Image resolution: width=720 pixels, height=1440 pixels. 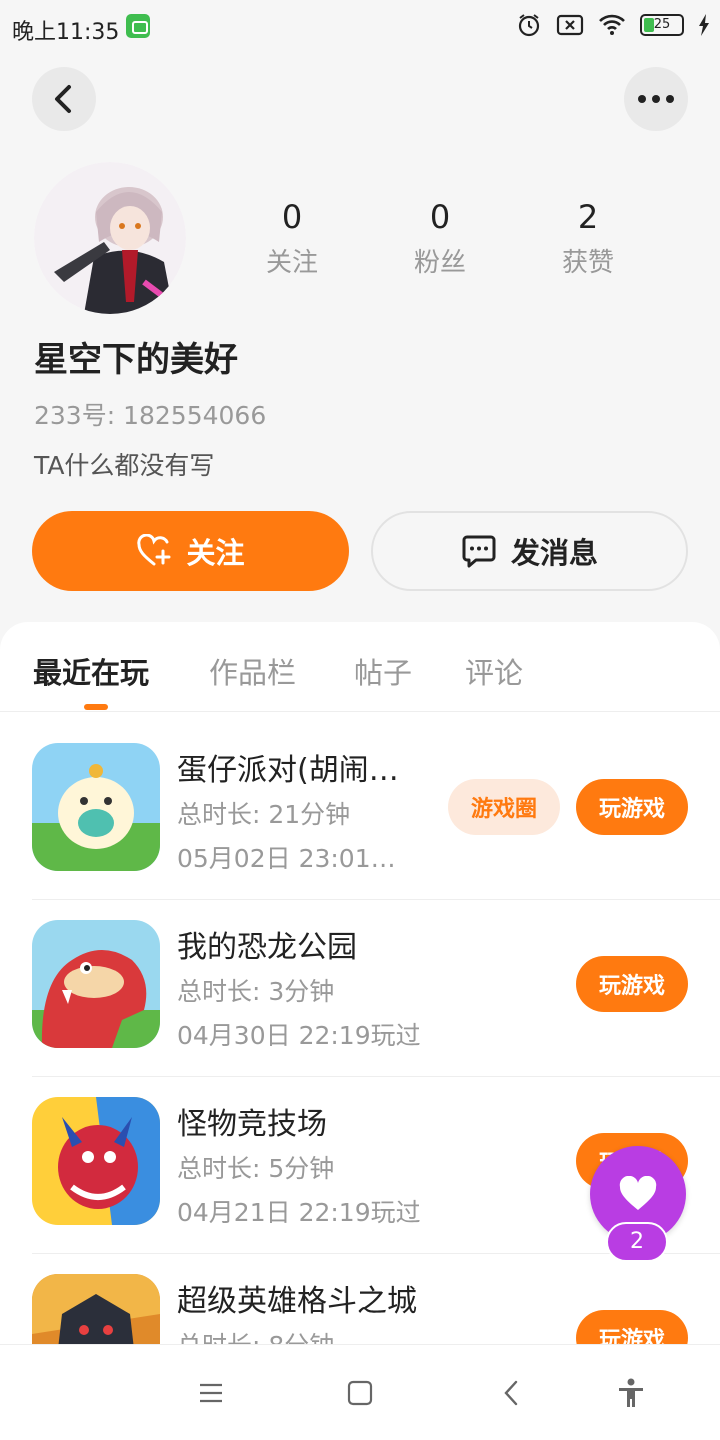 I want to click on bio: TA什么都没有写, so click(x=124, y=465).